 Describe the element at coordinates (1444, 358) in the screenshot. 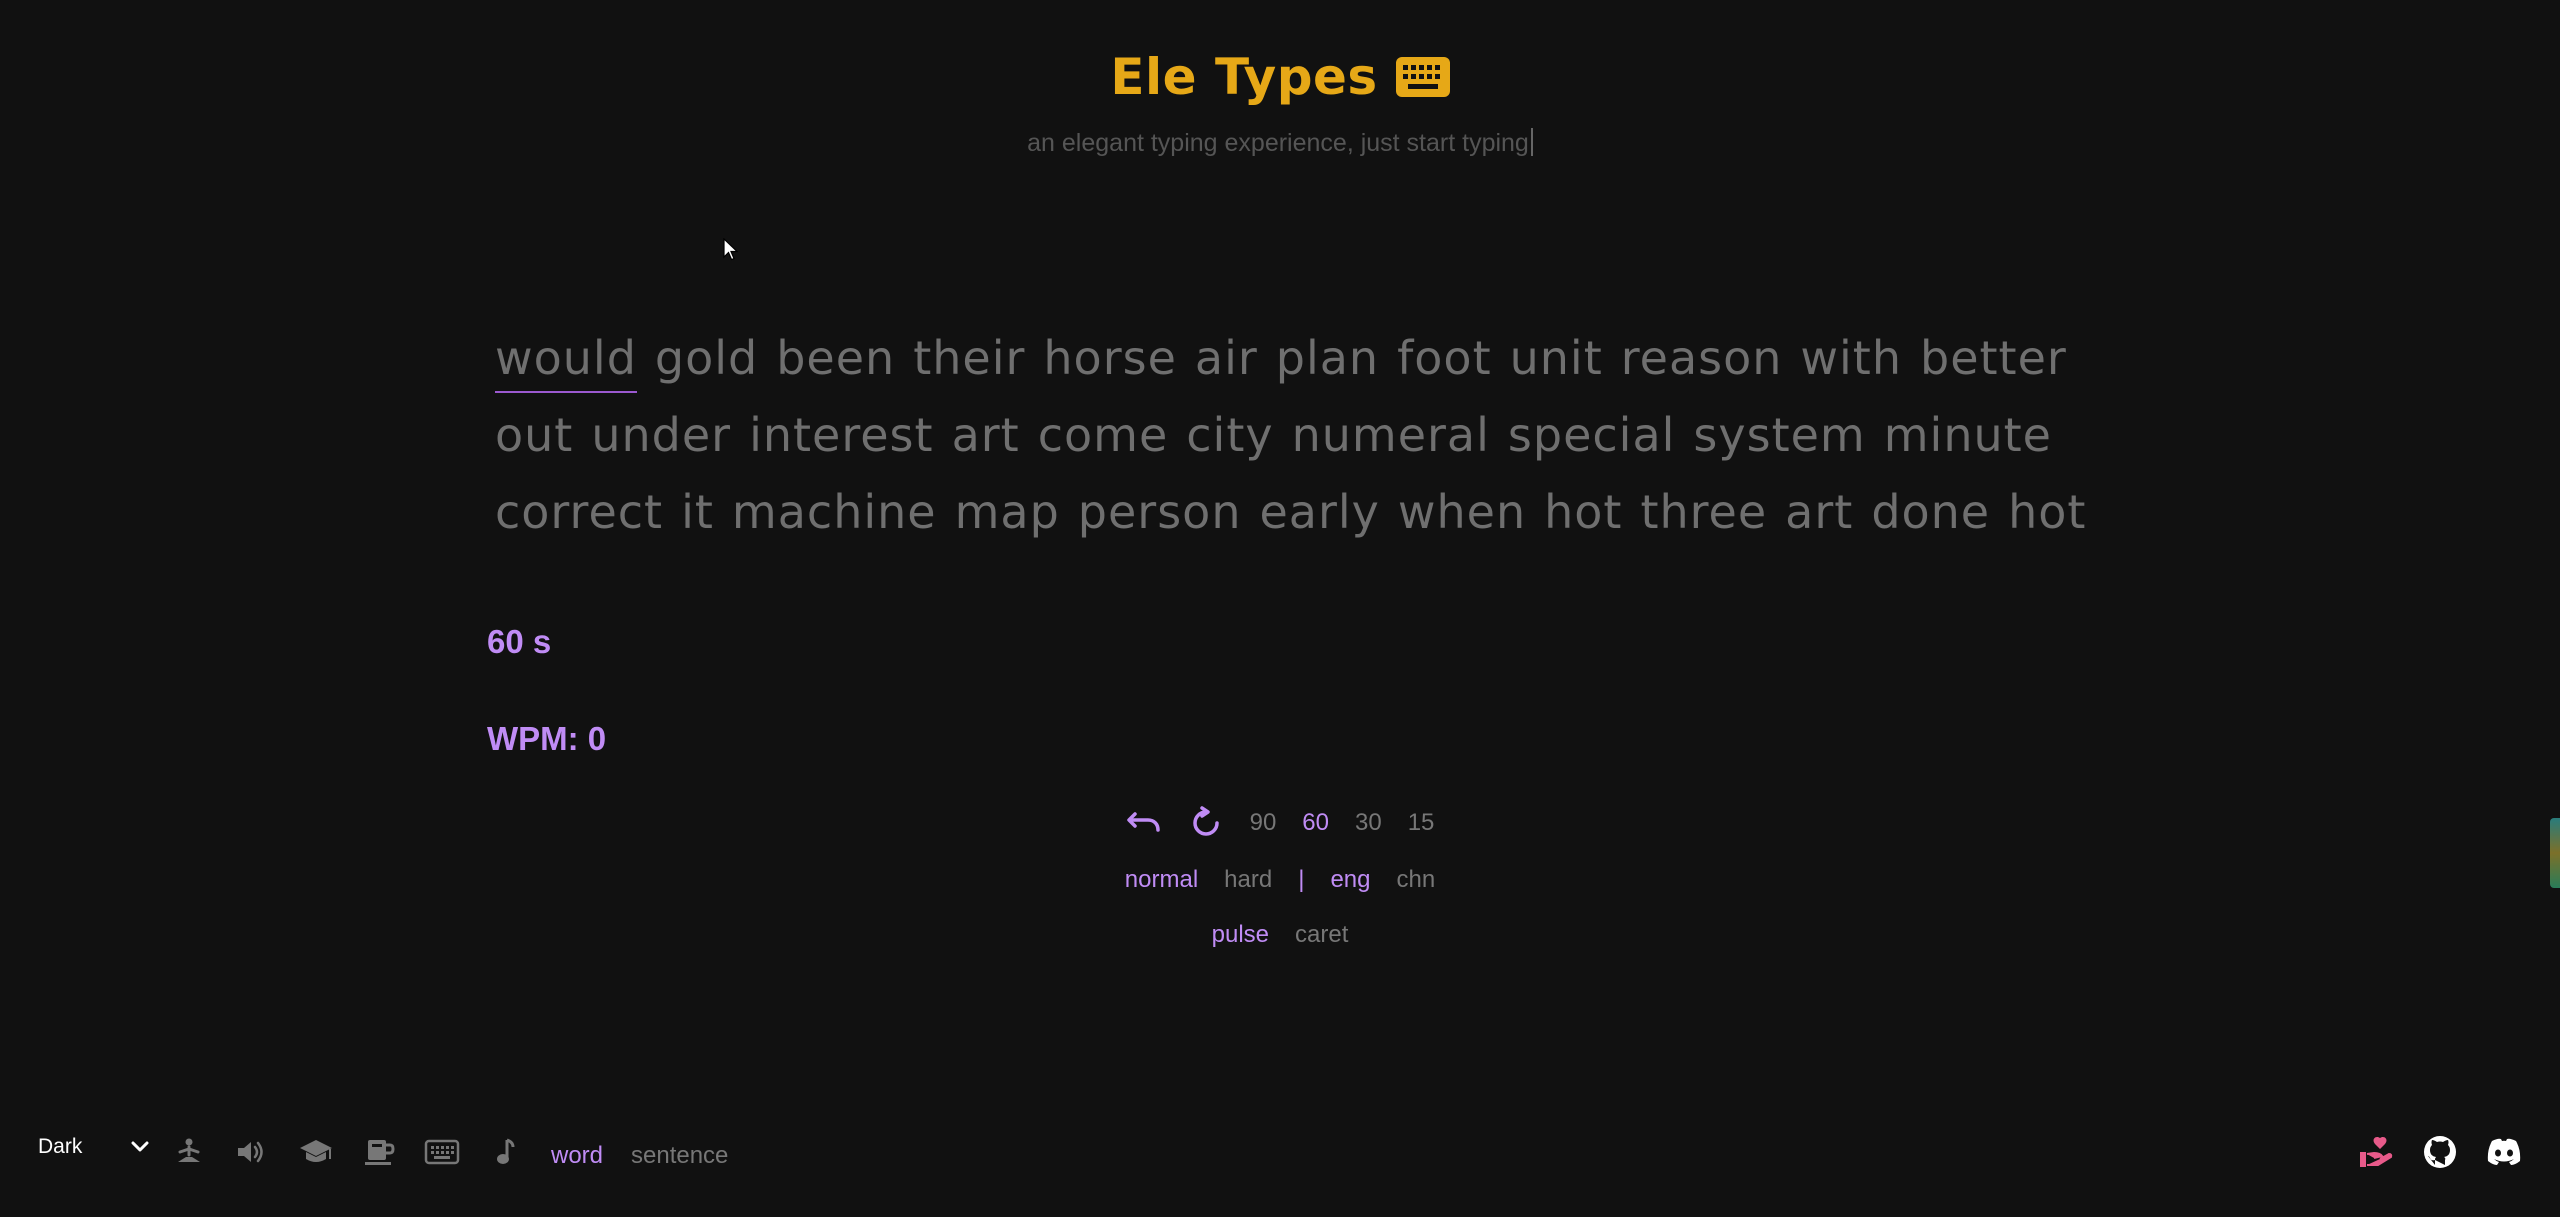

I see `word: foot` at that location.